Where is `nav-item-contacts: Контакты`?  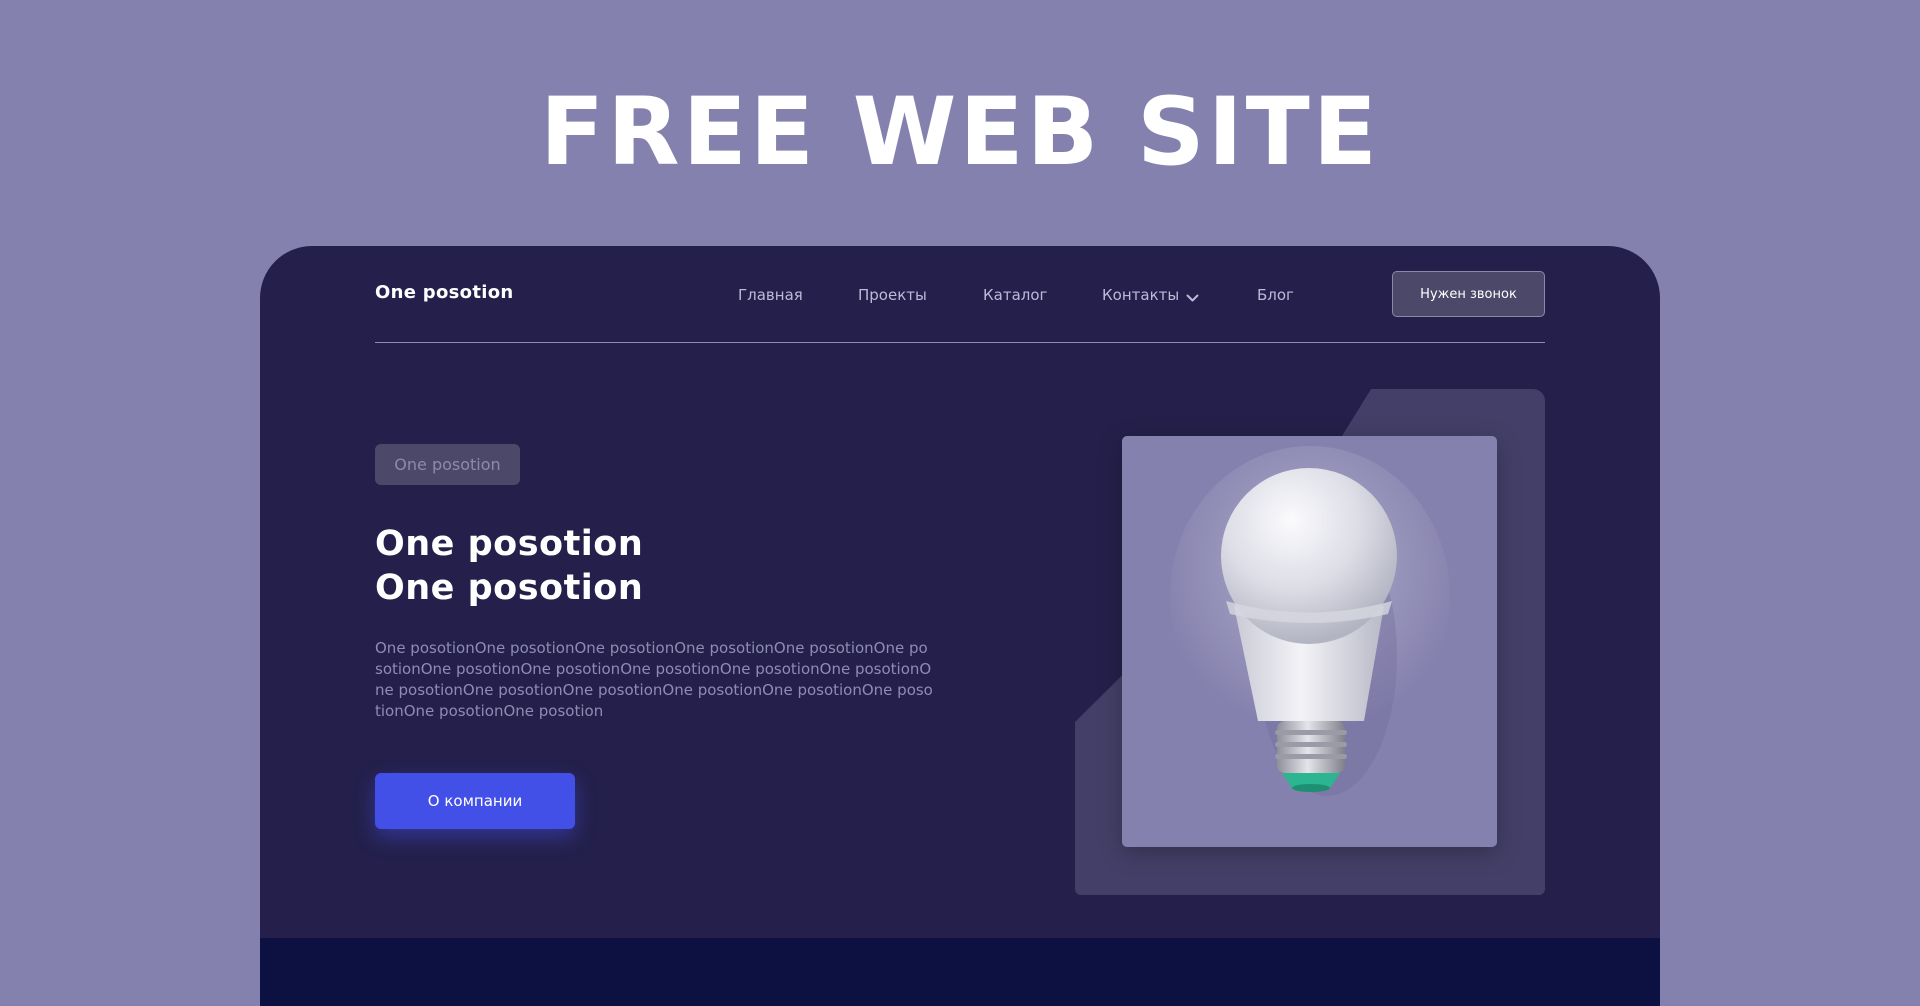 nav-item-contacts: Контакты is located at coordinates (1150, 295).